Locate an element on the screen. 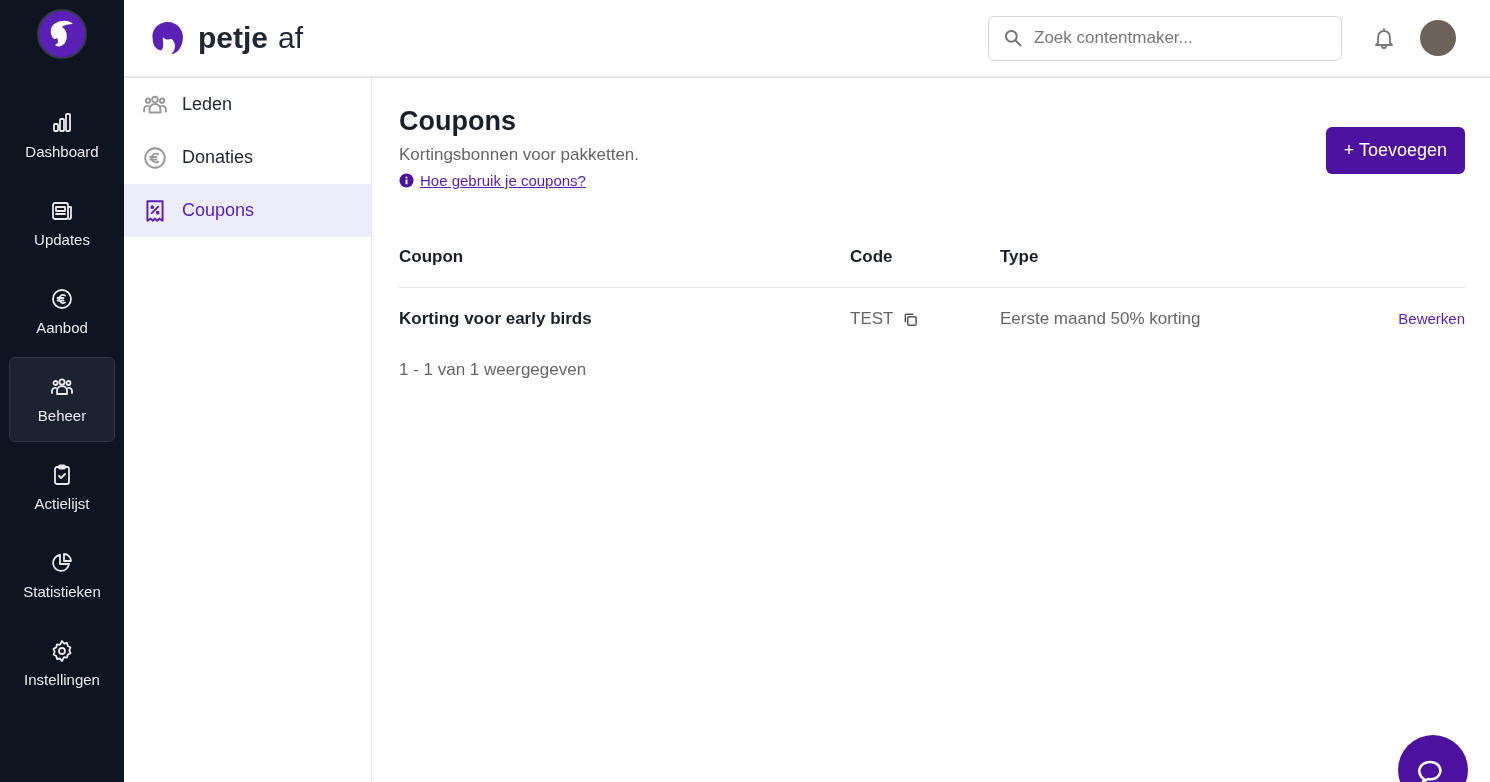  copy-icon is located at coordinates (911, 319).